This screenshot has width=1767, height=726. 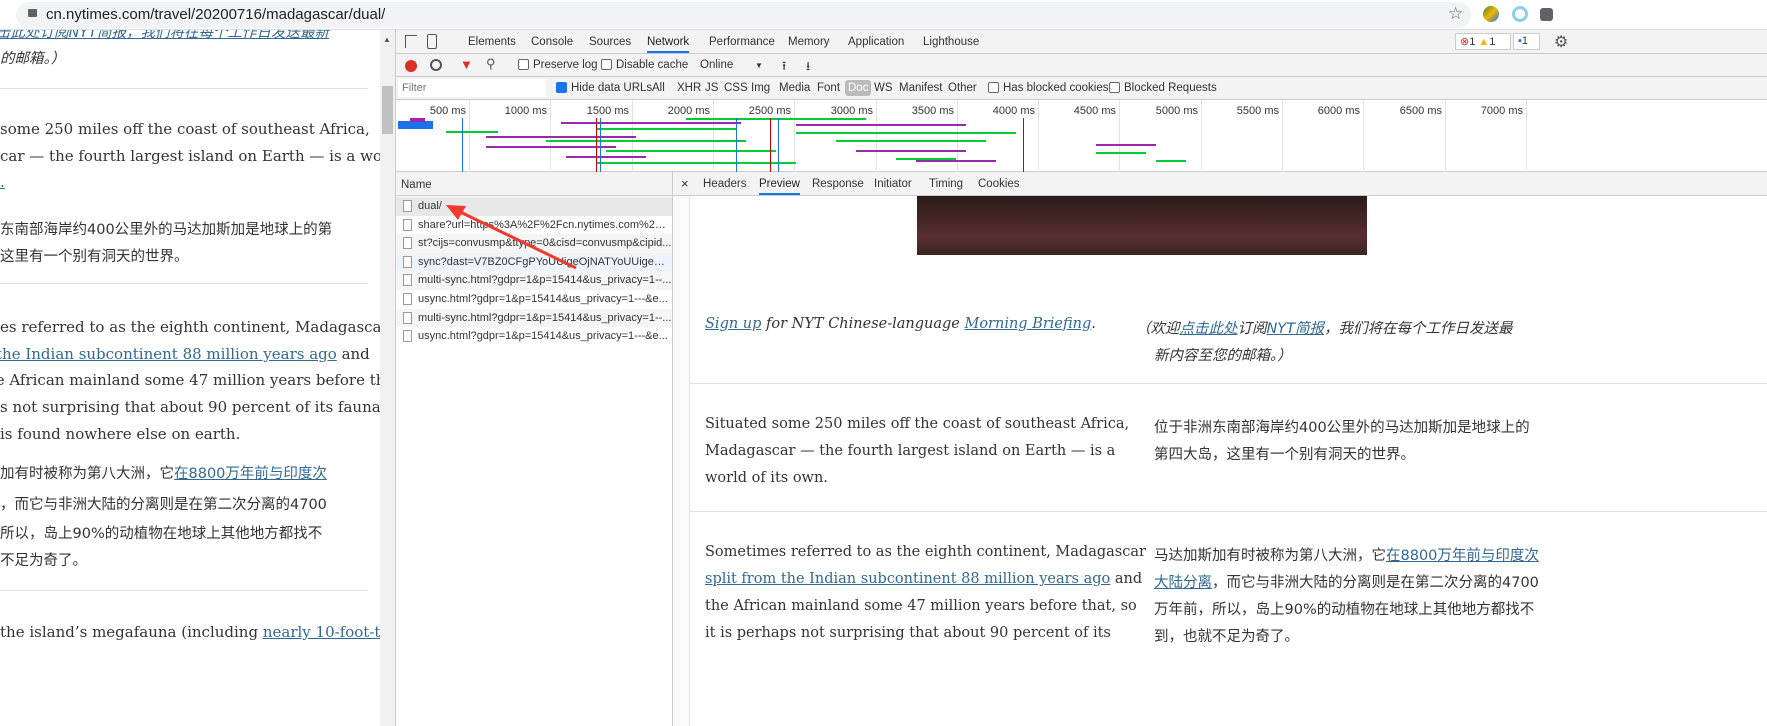 I want to click on inspect-icon, so click(x=411, y=41).